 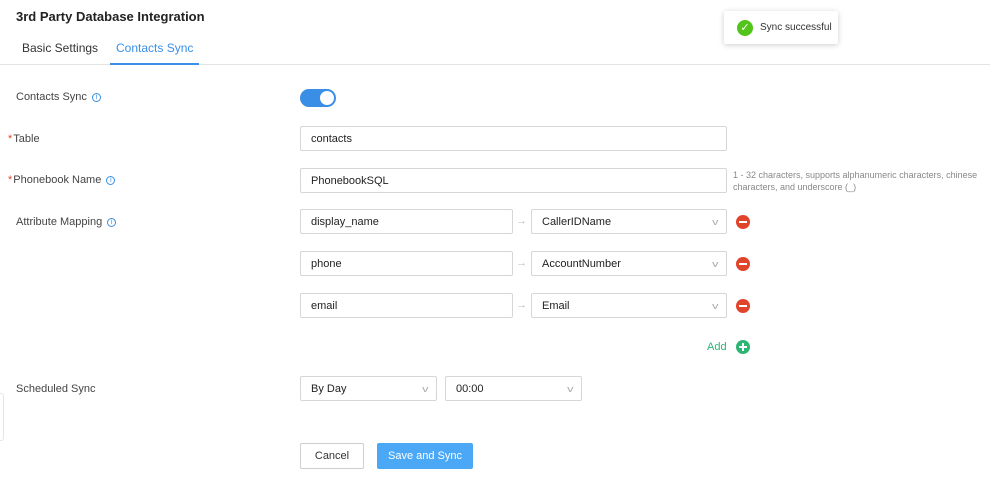 What do you see at coordinates (629, 305) in the screenshot?
I see `mapping-target-select: Email v` at bounding box center [629, 305].